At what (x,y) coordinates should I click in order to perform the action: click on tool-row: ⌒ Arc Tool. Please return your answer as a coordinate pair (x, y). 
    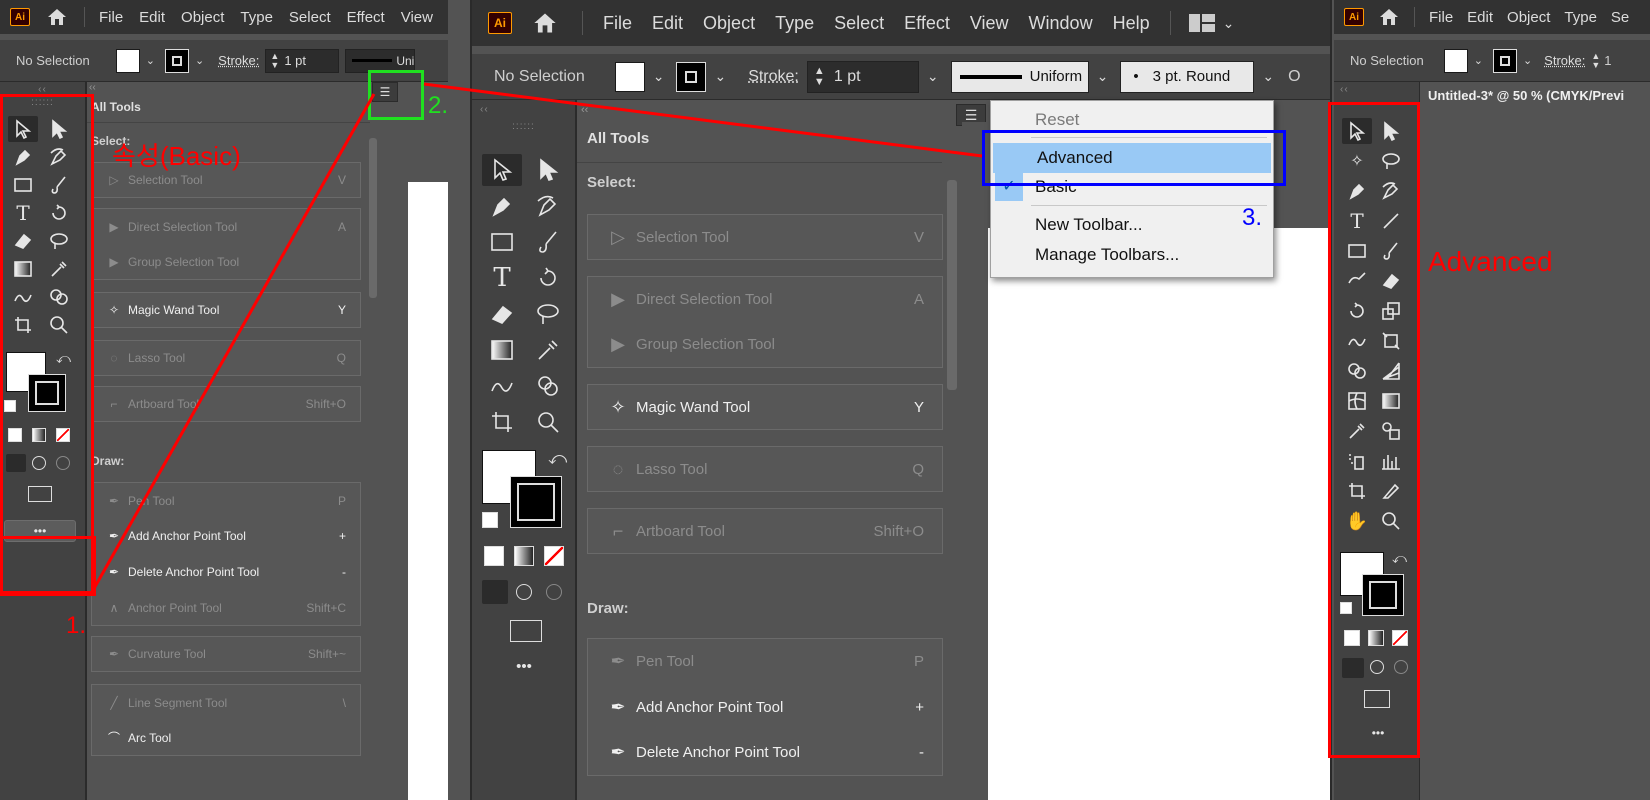
    Looking at the image, I should click on (226, 738).